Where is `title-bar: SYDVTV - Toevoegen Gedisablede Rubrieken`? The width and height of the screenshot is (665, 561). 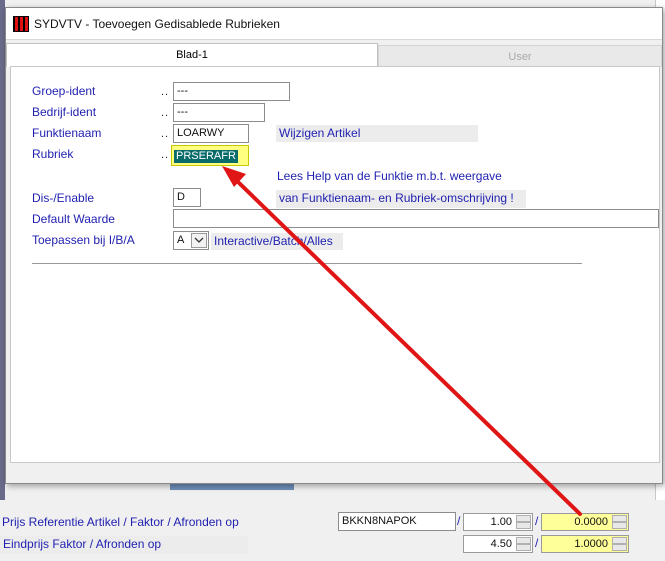 title-bar: SYDVTV - Toevoegen Gedisablede Rubrieken is located at coordinates (334, 24).